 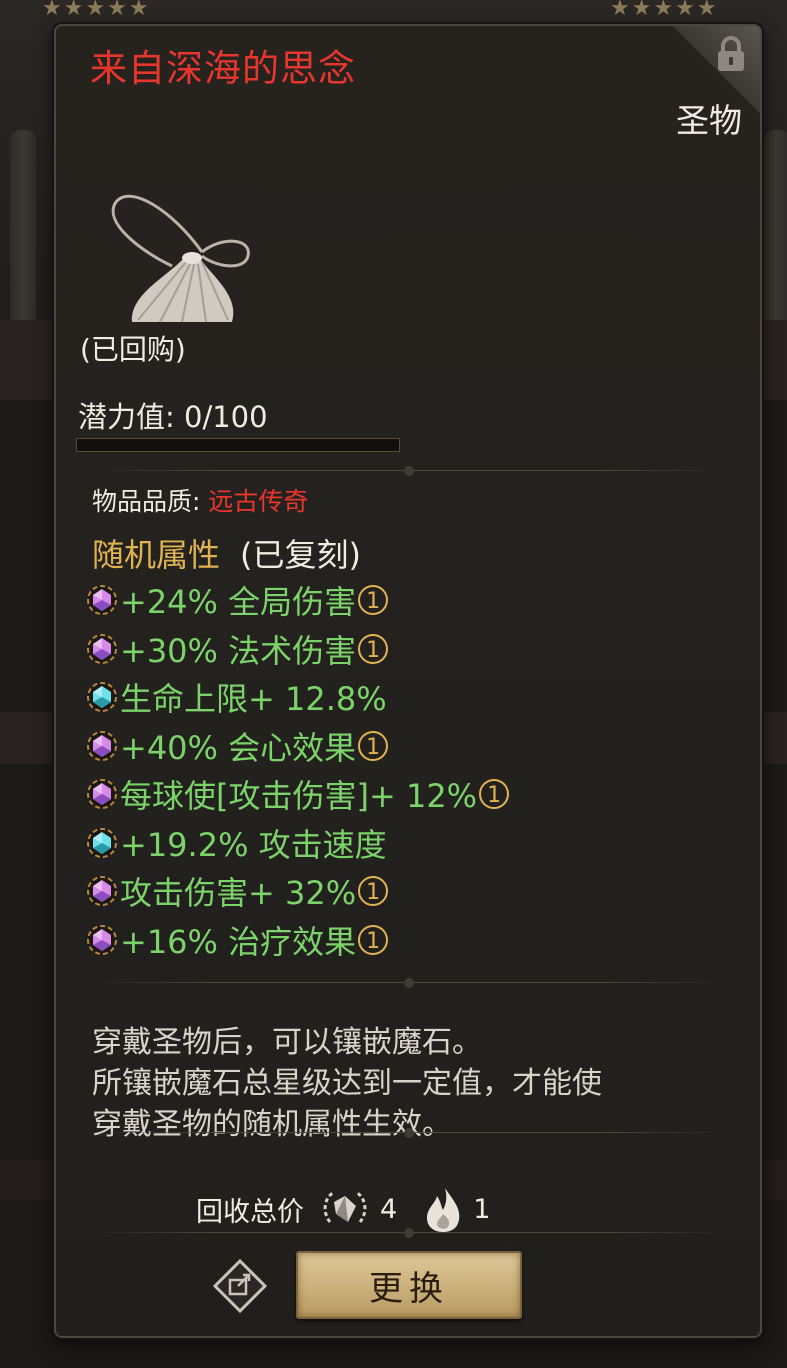 I want to click on attribute-row: 生命上限+ 12.8%, so click(x=297, y=697).